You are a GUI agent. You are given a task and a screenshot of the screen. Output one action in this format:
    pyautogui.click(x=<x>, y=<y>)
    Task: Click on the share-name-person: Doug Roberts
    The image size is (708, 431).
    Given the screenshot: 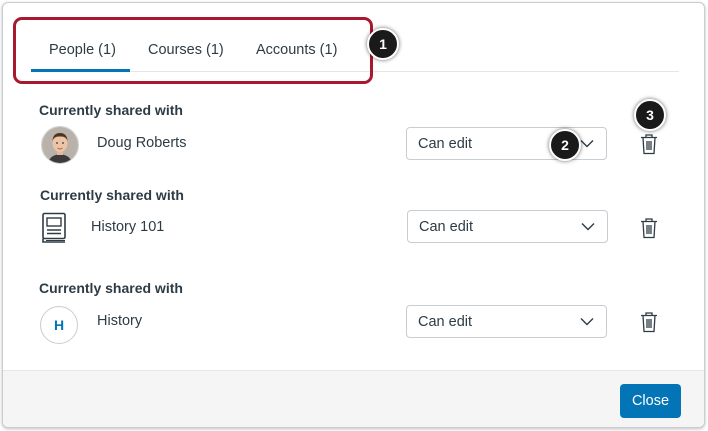 What is the action you would take?
    pyautogui.click(x=142, y=143)
    